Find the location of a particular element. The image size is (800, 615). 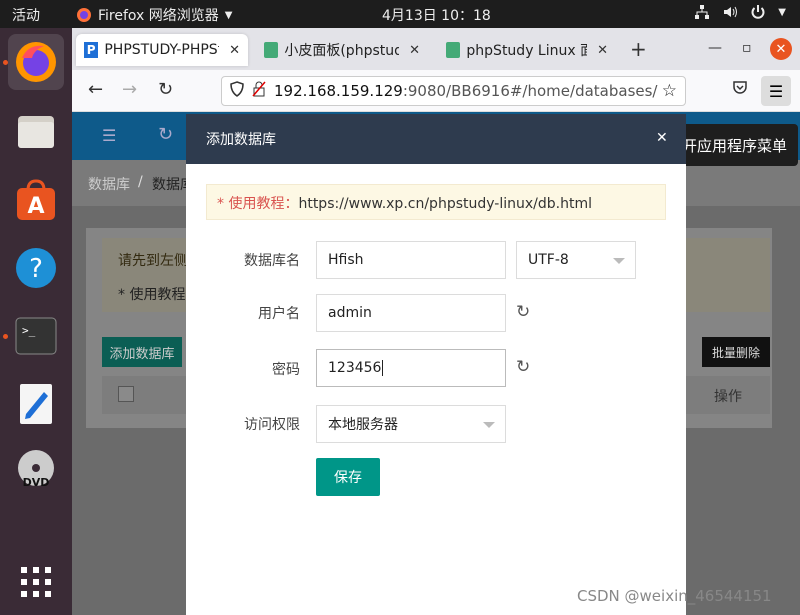

dock: A ? >_ DVD is located at coordinates (36, 321).